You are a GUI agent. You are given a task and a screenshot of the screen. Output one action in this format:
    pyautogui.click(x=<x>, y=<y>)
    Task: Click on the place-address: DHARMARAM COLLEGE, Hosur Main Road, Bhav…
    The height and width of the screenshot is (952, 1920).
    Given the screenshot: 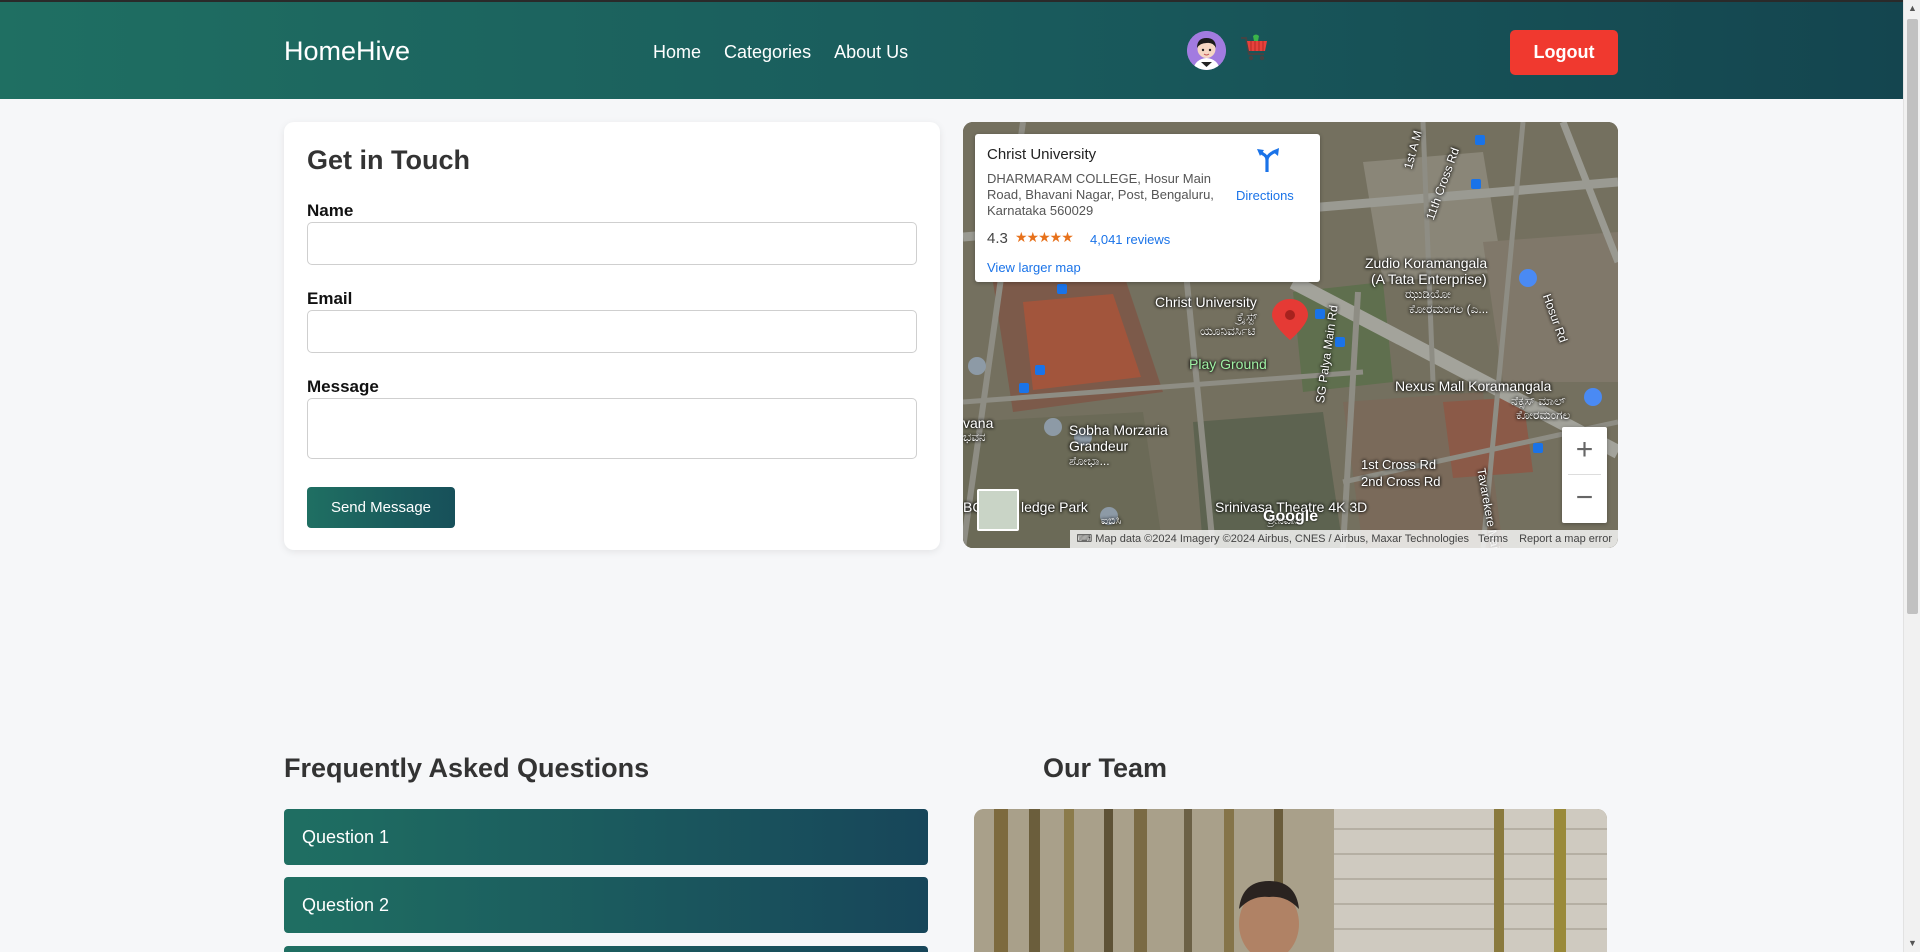 What is the action you would take?
    pyautogui.click(x=1100, y=194)
    